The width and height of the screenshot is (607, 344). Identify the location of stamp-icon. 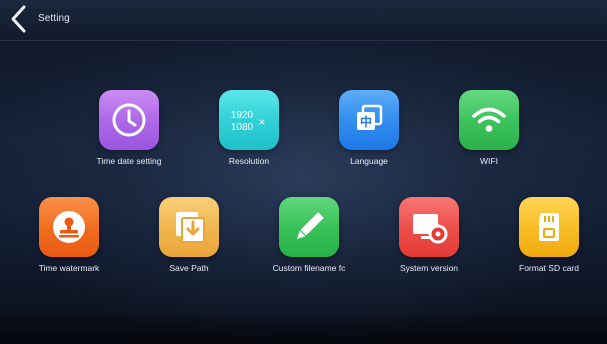
(69, 227).